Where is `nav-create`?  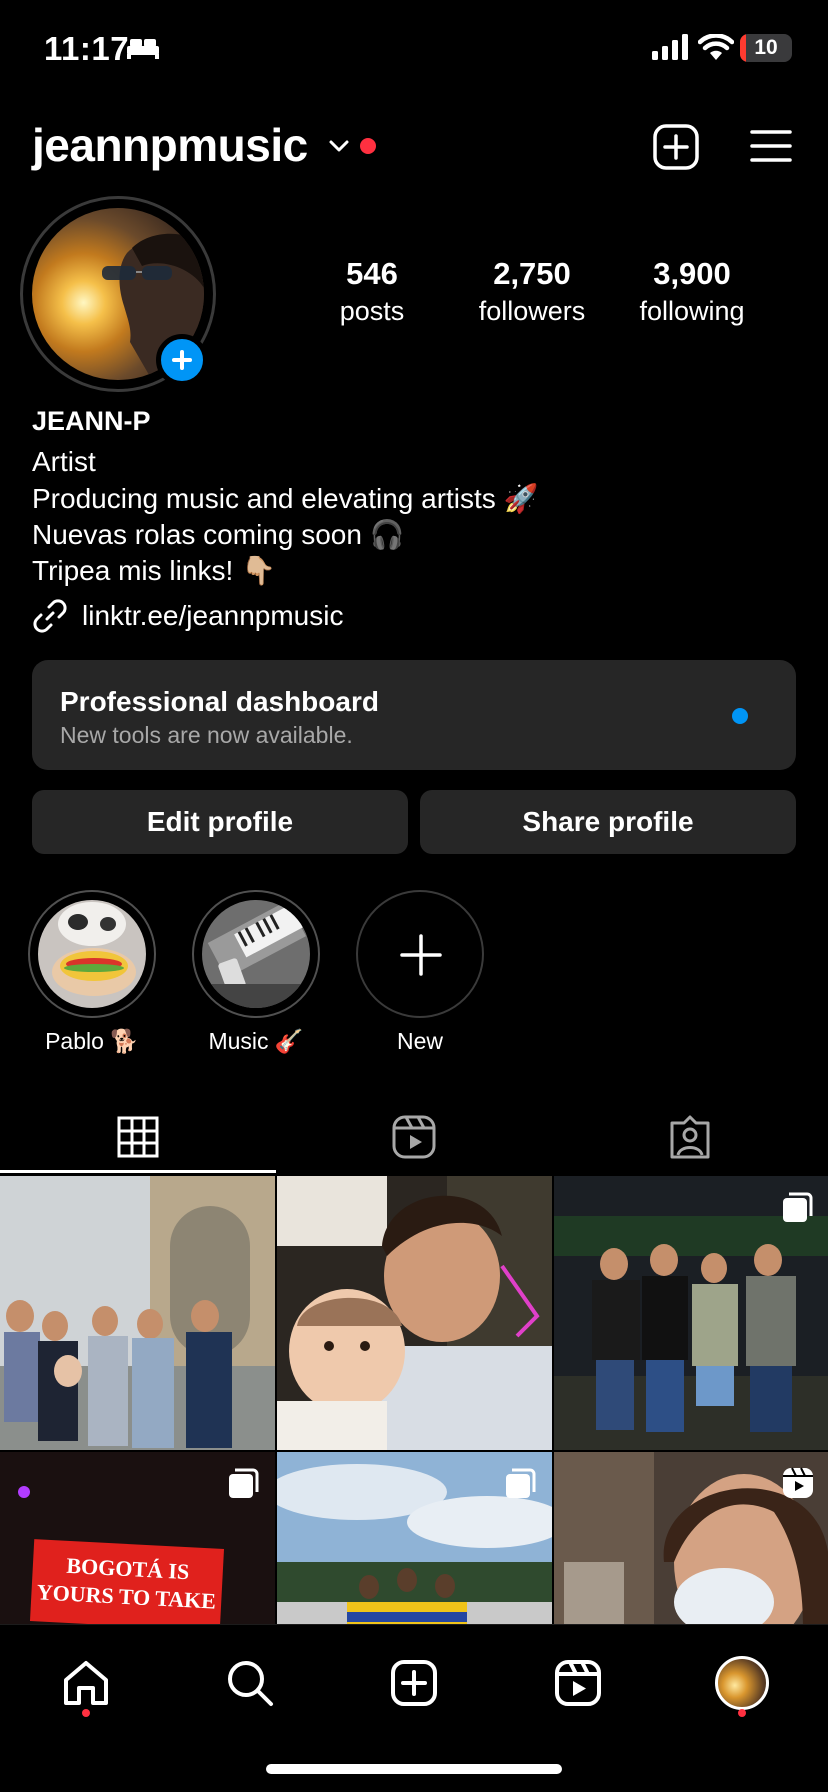 nav-create is located at coordinates (414, 1683).